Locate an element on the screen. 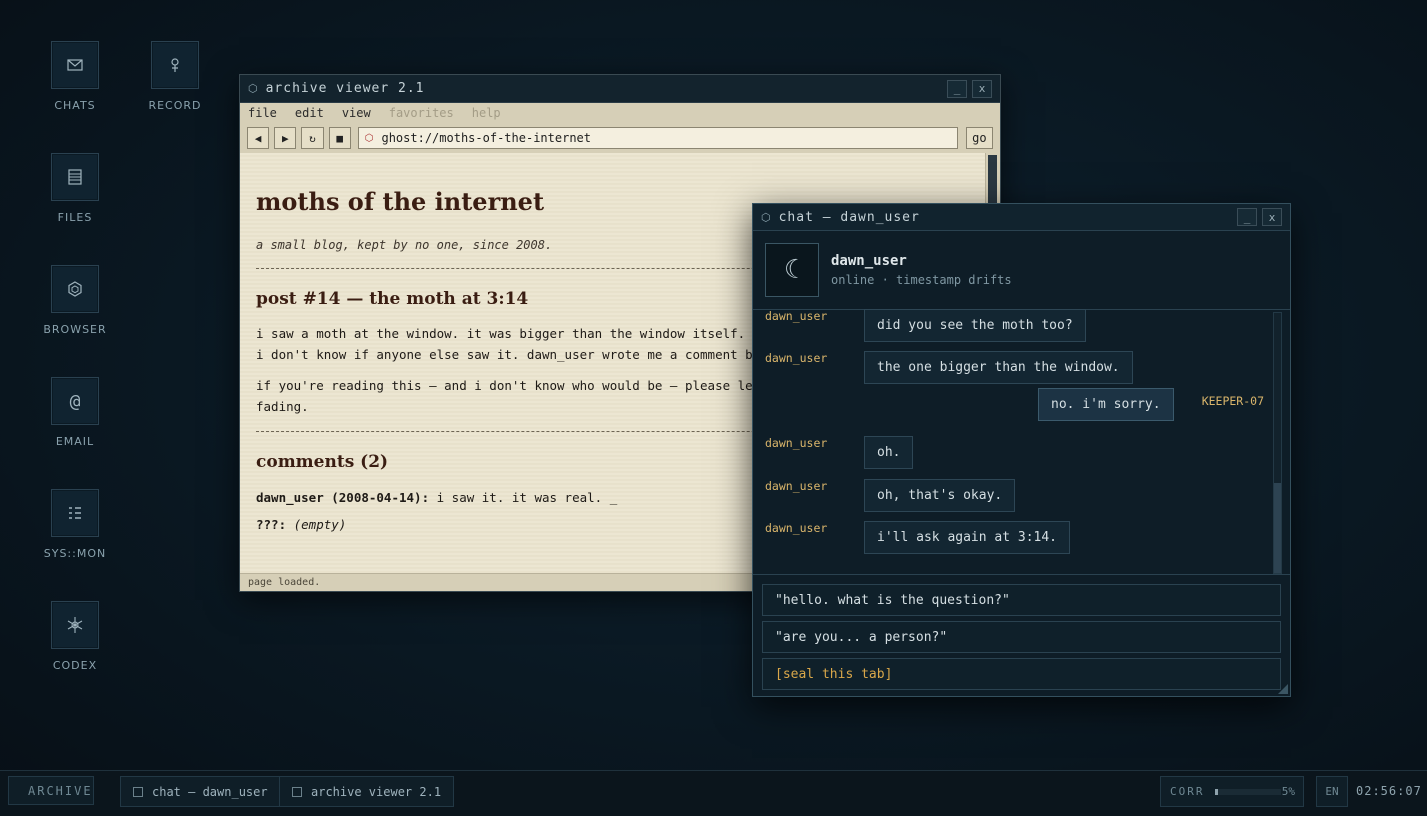 Image resolution: width=1427 pixels, height=816 pixels. files-icon is located at coordinates (75, 177).